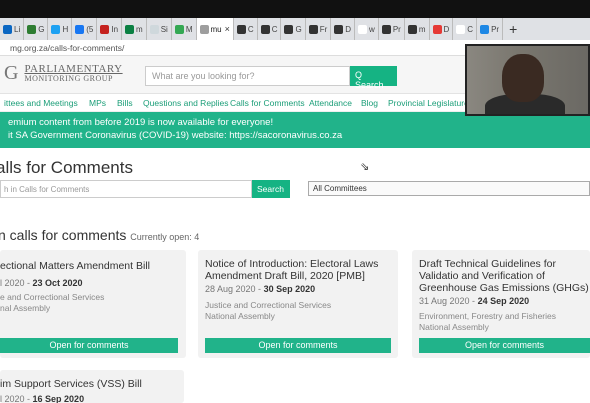 The height and width of the screenshot is (403, 590). What do you see at coordinates (396, 29) in the screenshot?
I see `tab-label: Pr` at bounding box center [396, 29].